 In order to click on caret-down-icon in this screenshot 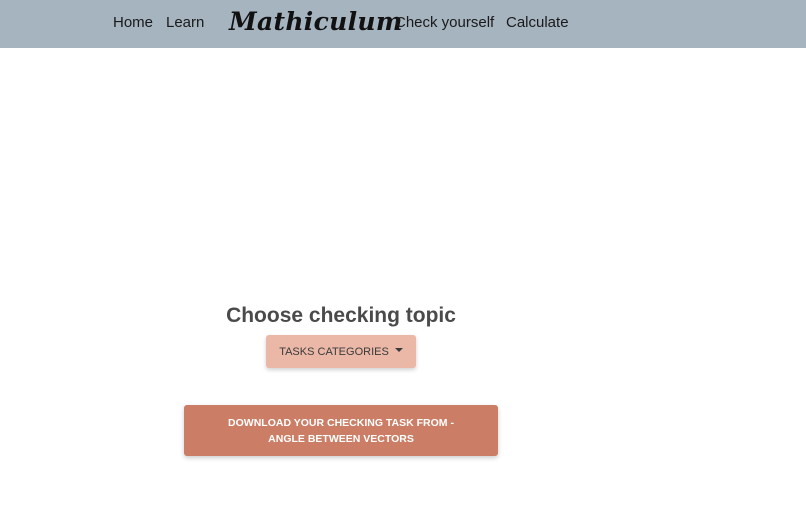, I will do `click(398, 349)`.